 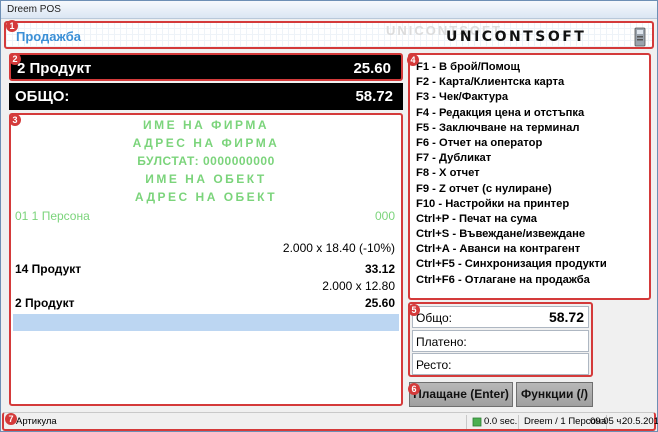 I want to click on callout-badge-4: 4, so click(x=413, y=60).